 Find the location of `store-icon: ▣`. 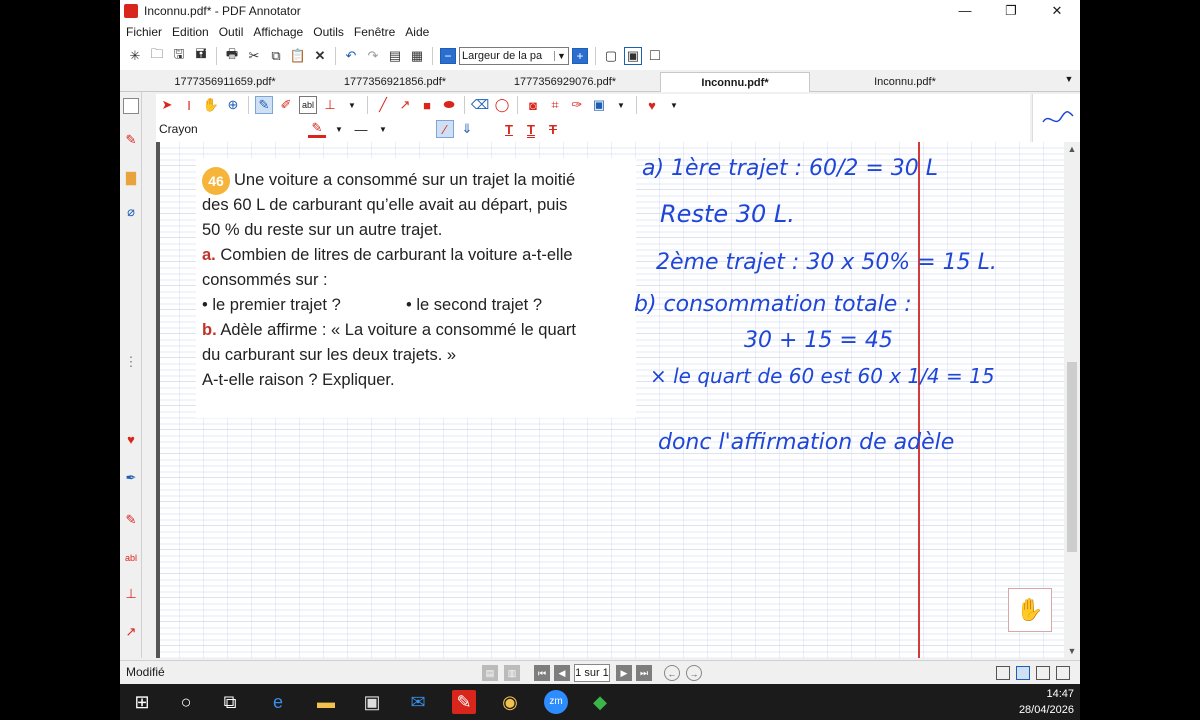

store-icon: ▣ is located at coordinates (372, 702).